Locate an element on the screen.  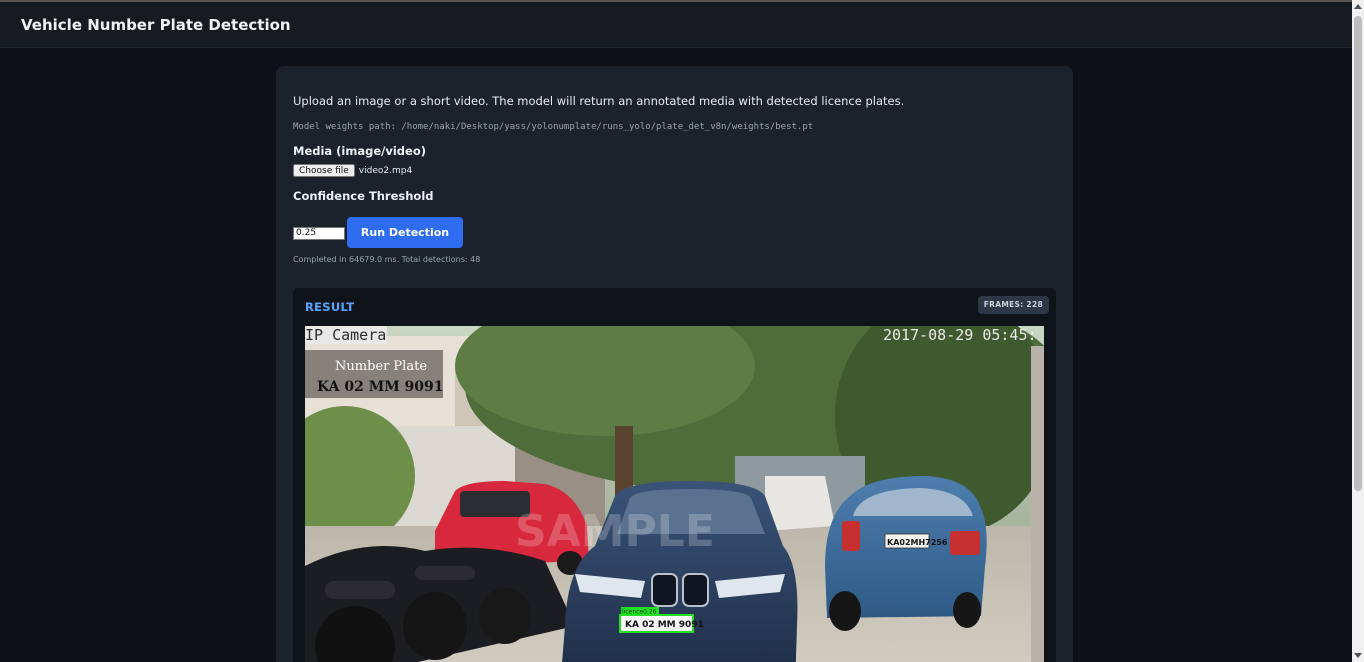
frames-badge: FRAMES: 228 is located at coordinates (1013, 305).